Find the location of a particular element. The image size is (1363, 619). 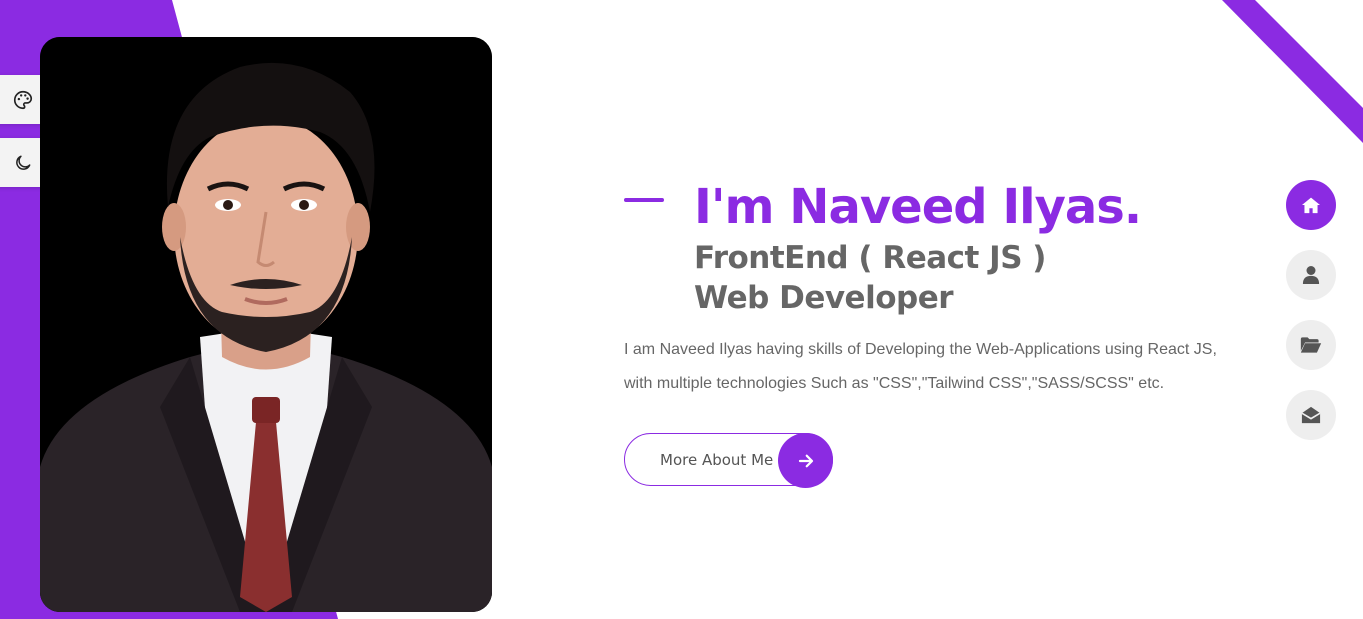

nav-home-button is located at coordinates (1311, 205).